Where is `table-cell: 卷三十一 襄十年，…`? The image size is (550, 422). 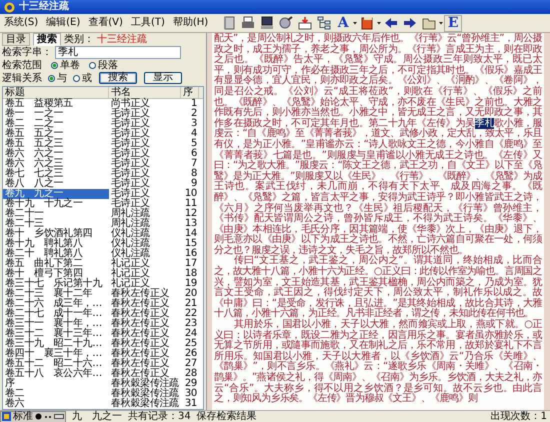
table-cell: 卷三十一 襄十年，… is located at coordinates (56, 324).